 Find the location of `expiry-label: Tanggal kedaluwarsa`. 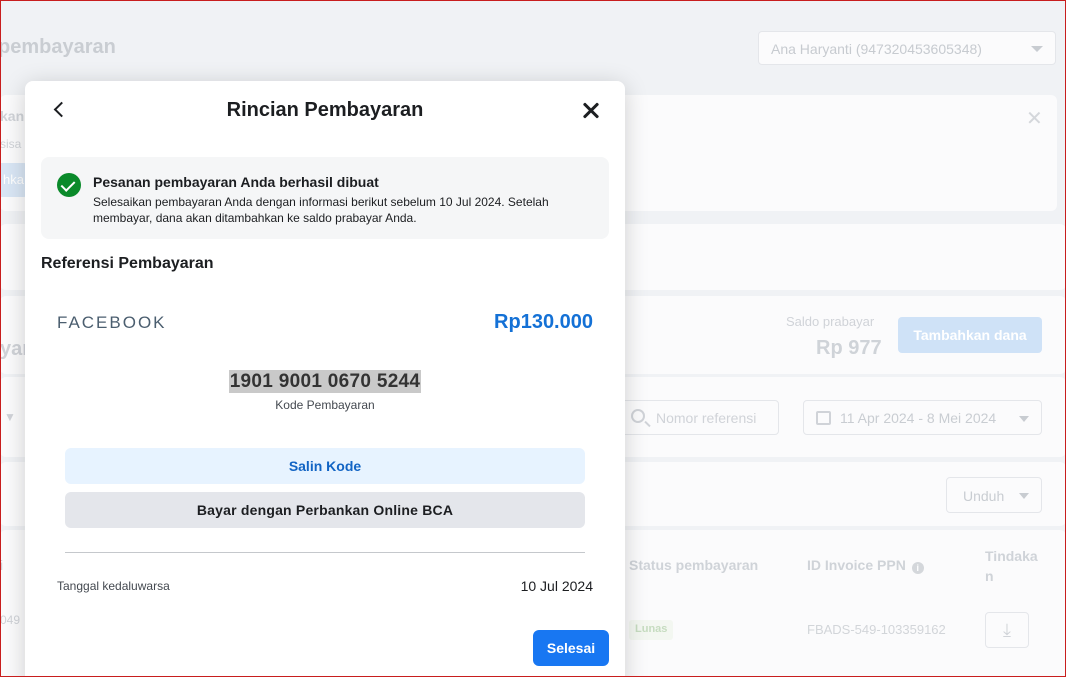

expiry-label: Tanggal kedaluwarsa is located at coordinates (113, 586).